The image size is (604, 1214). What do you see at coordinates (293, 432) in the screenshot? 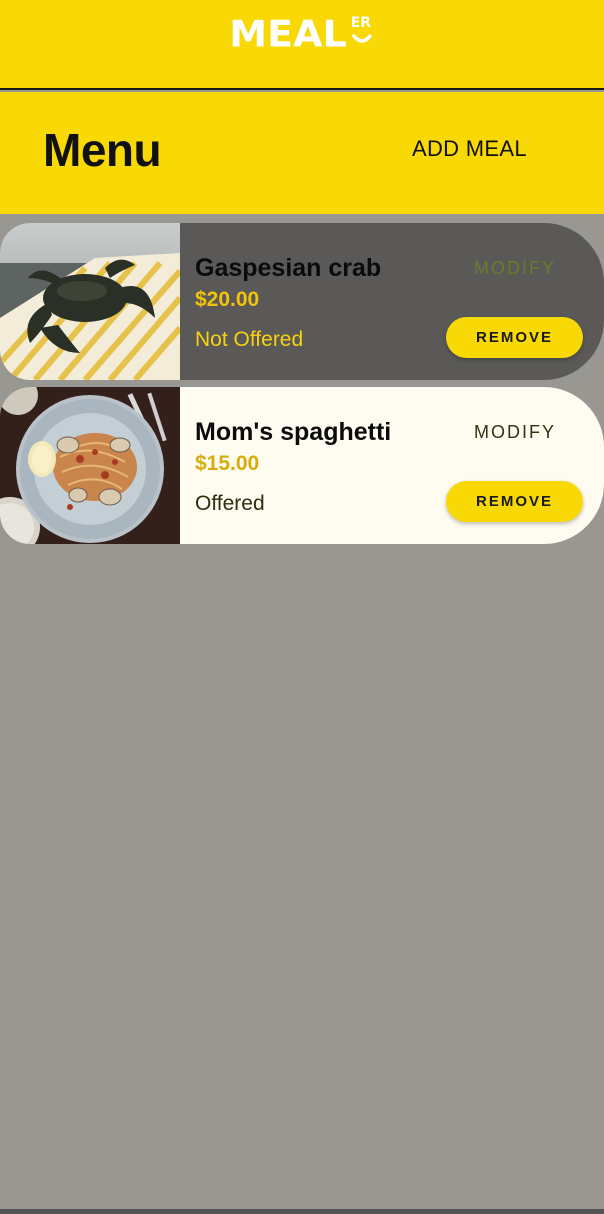
I see `meal-name: Mom's spaghetti` at bounding box center [293, 432].